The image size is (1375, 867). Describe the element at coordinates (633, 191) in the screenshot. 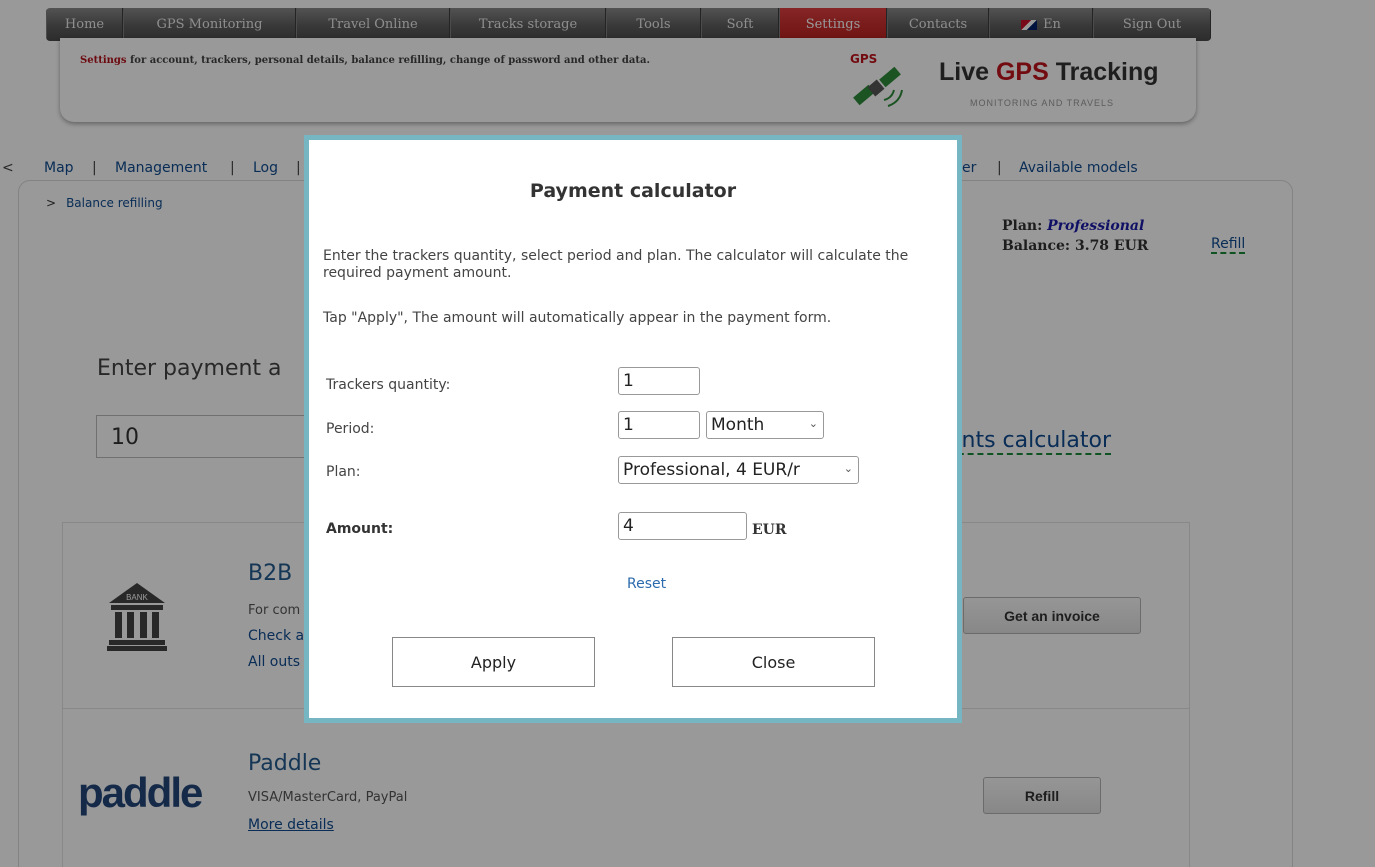

I see `modal-title: Payment calculator` at that location.